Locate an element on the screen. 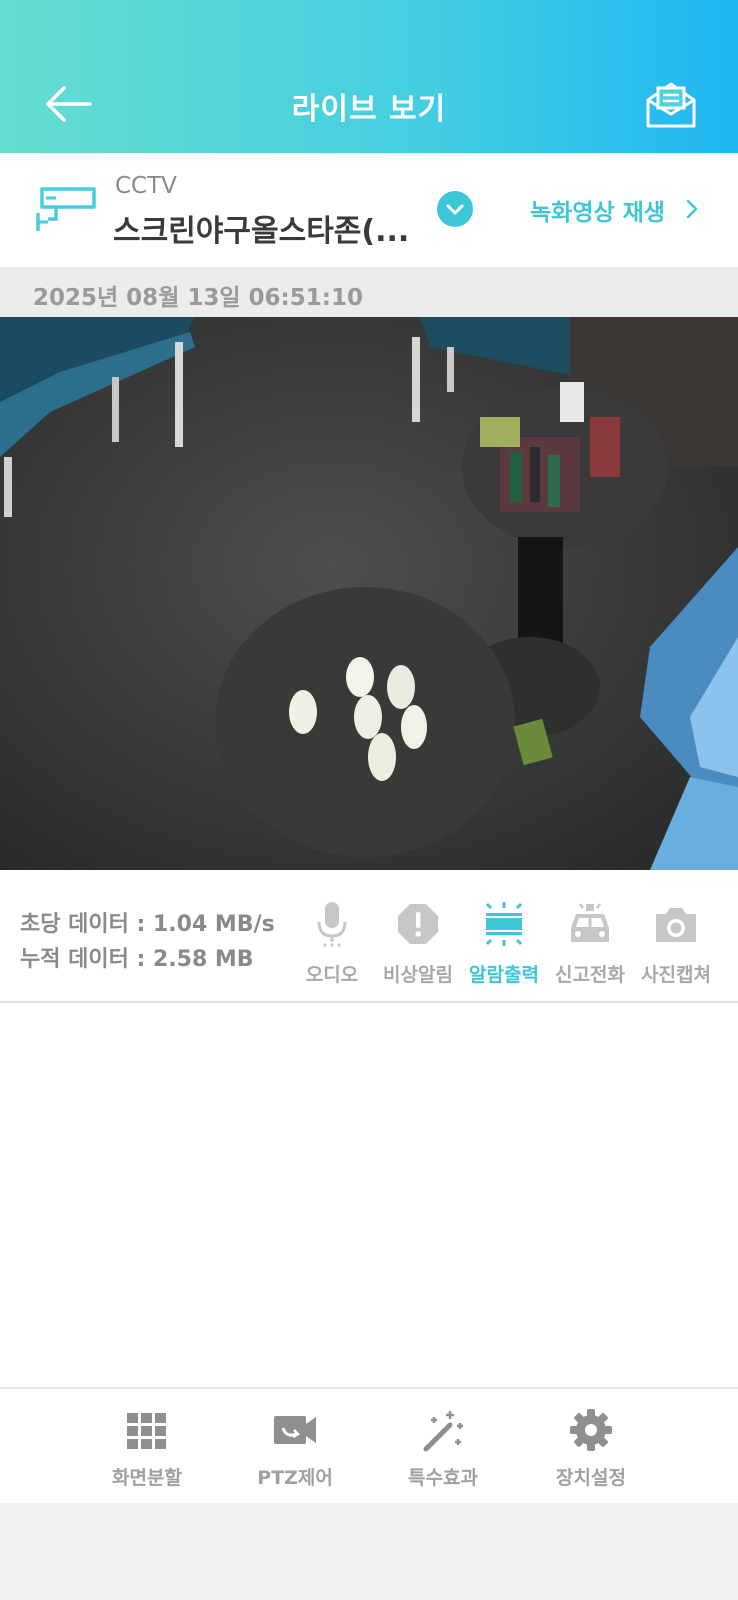 The width and height of the screenshot is (738, 1600). page-title: 라이브 보기 is located at coordinates (369, 109).